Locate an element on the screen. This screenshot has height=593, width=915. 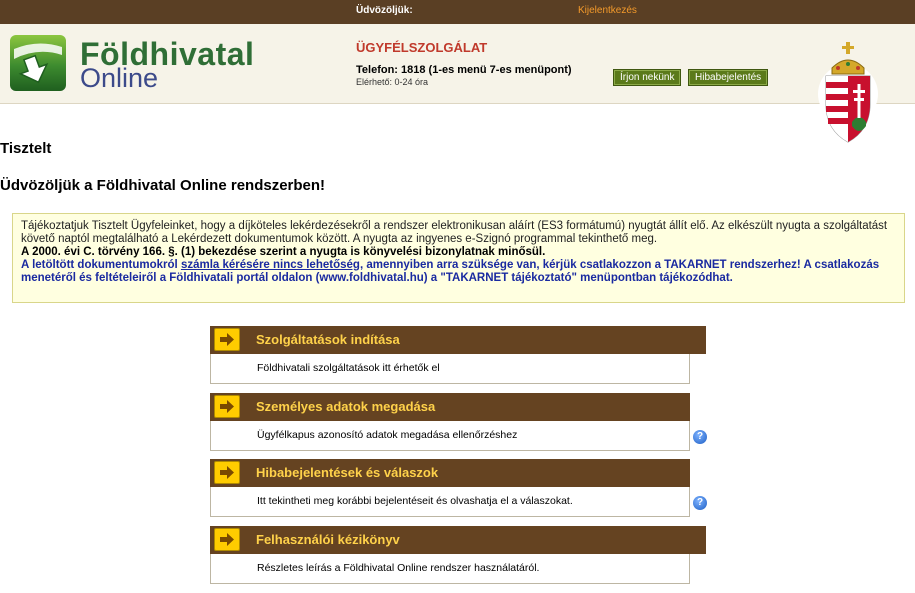
card-header: Személyes adatok megadása is located at coordinates (450, 407).